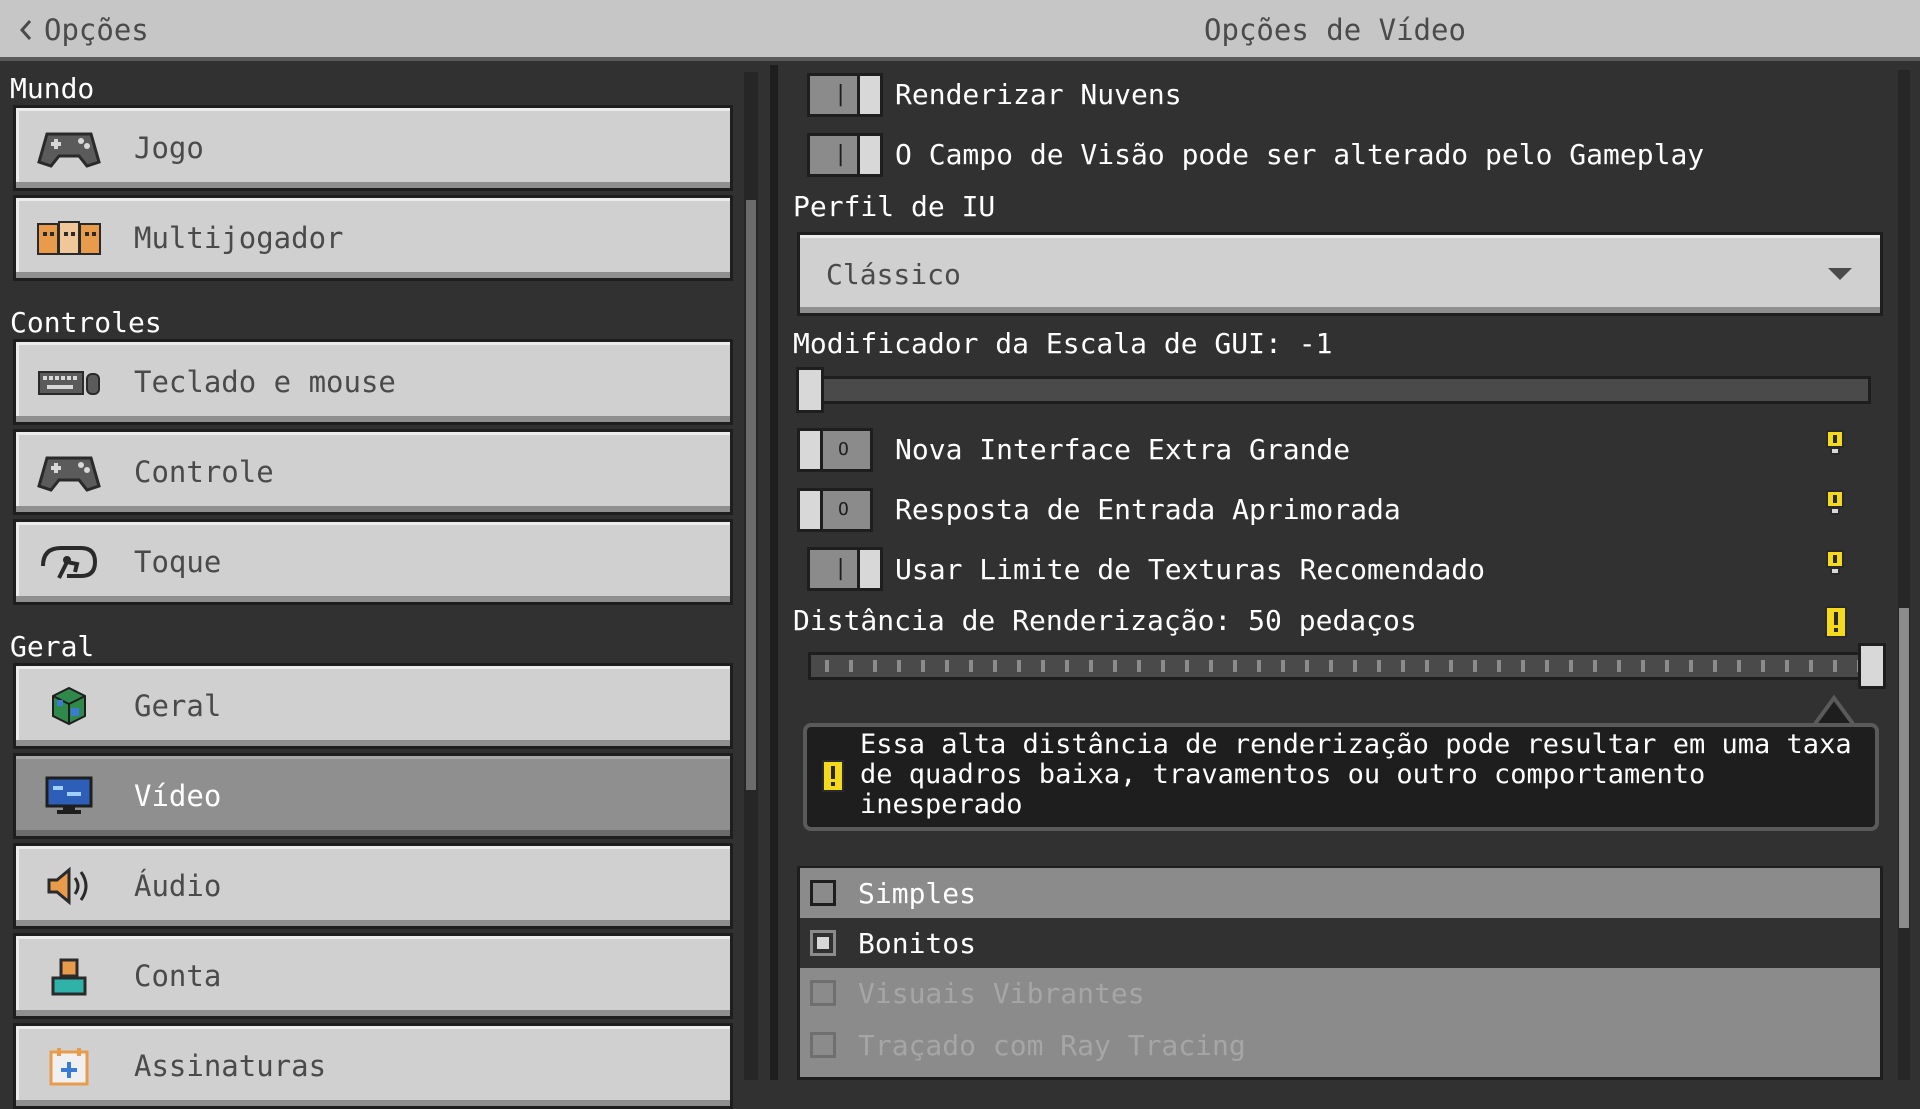 Image resolution: width=1920 pixels, height=1109 pixels. What do you see at coordinates (69, 796) in the screenshot?
I see `monitor-icon` at bounding box center [69, 796].